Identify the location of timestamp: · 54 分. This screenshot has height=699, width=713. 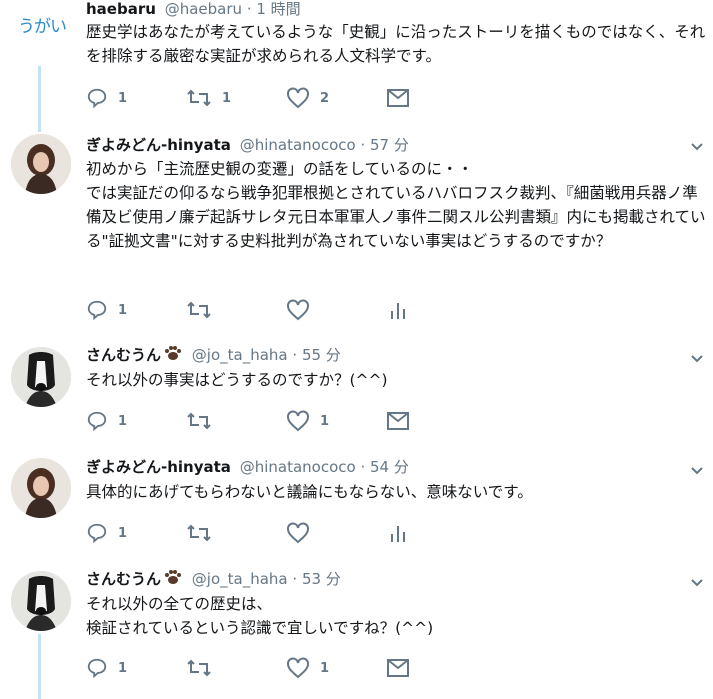
(384, 467).